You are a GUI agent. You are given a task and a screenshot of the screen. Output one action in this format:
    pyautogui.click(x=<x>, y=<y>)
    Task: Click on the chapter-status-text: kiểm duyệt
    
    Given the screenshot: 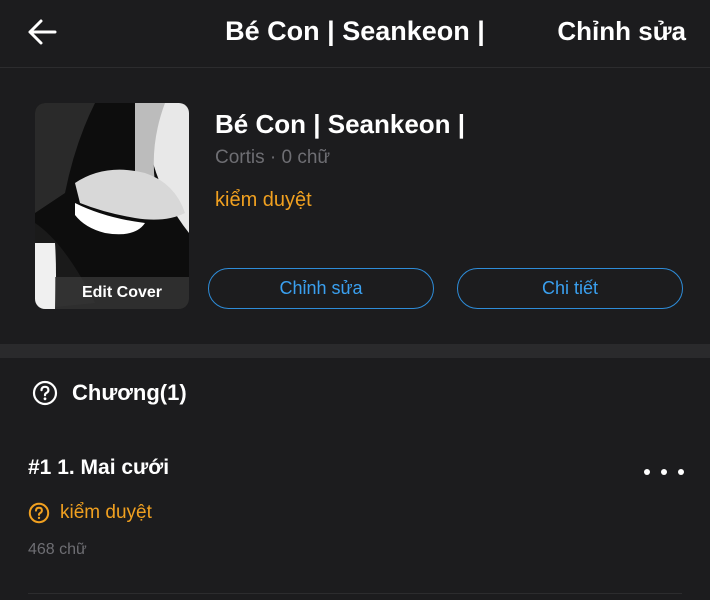 What is the action you would take?
    pyautogui.click(x=106, y=512)
    